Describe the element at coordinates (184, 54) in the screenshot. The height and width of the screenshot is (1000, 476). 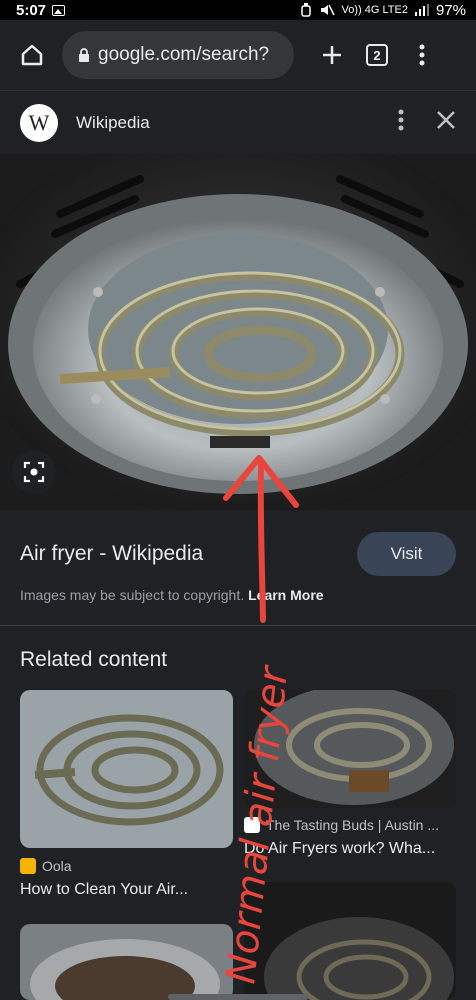
I see `url-text: google.com/search?` at that location.